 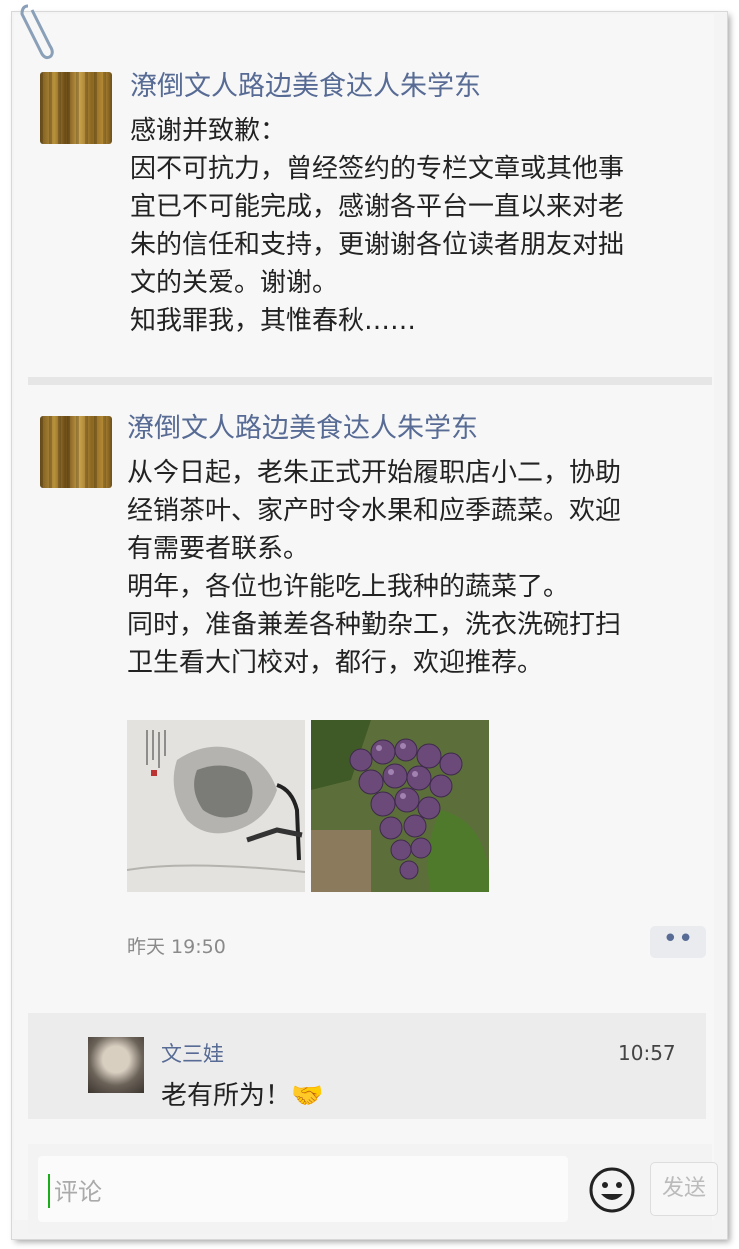 What do you see at coordinates (307, 1096) in the screenshot?
I see `handshake-icon: 🤝` at bounding box center [307, 1096].